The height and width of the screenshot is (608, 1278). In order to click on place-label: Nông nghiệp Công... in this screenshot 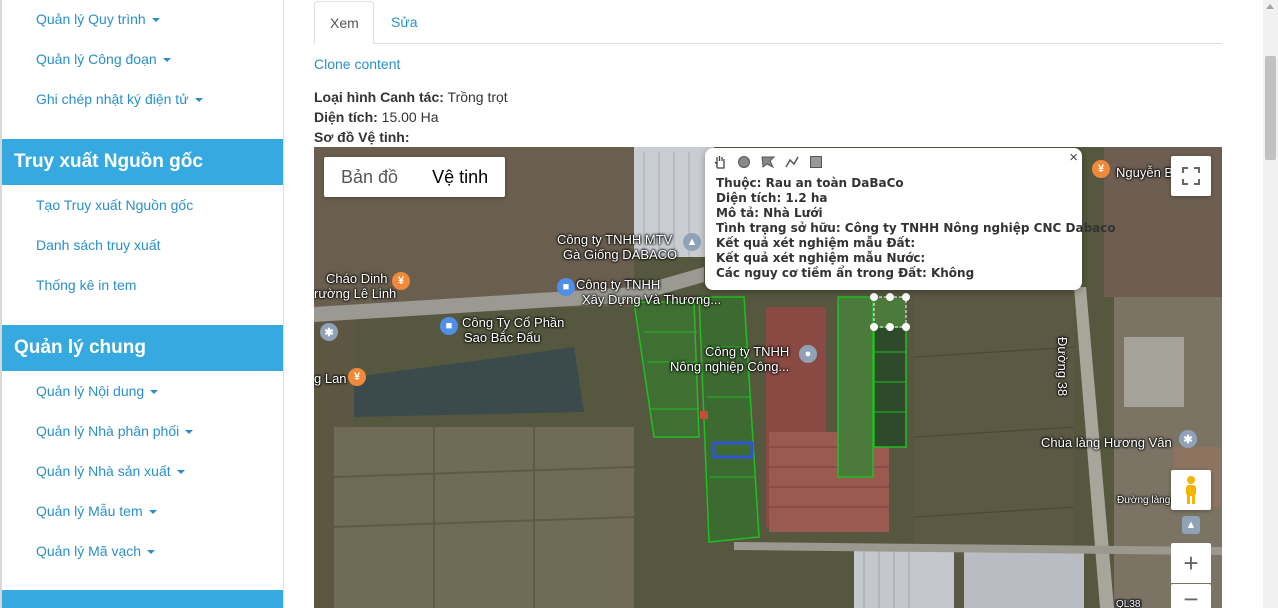, I will do `click(730, 366)`.